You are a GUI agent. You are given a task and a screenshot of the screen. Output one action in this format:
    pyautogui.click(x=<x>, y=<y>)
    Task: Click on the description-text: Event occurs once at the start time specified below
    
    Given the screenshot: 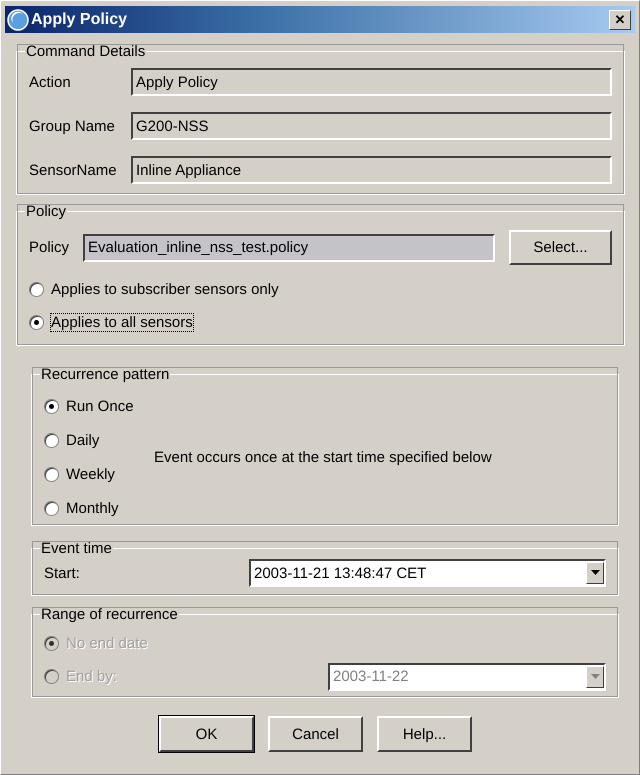 What is the action you would take?
    pyautogui.click(x=323, y=457)
    